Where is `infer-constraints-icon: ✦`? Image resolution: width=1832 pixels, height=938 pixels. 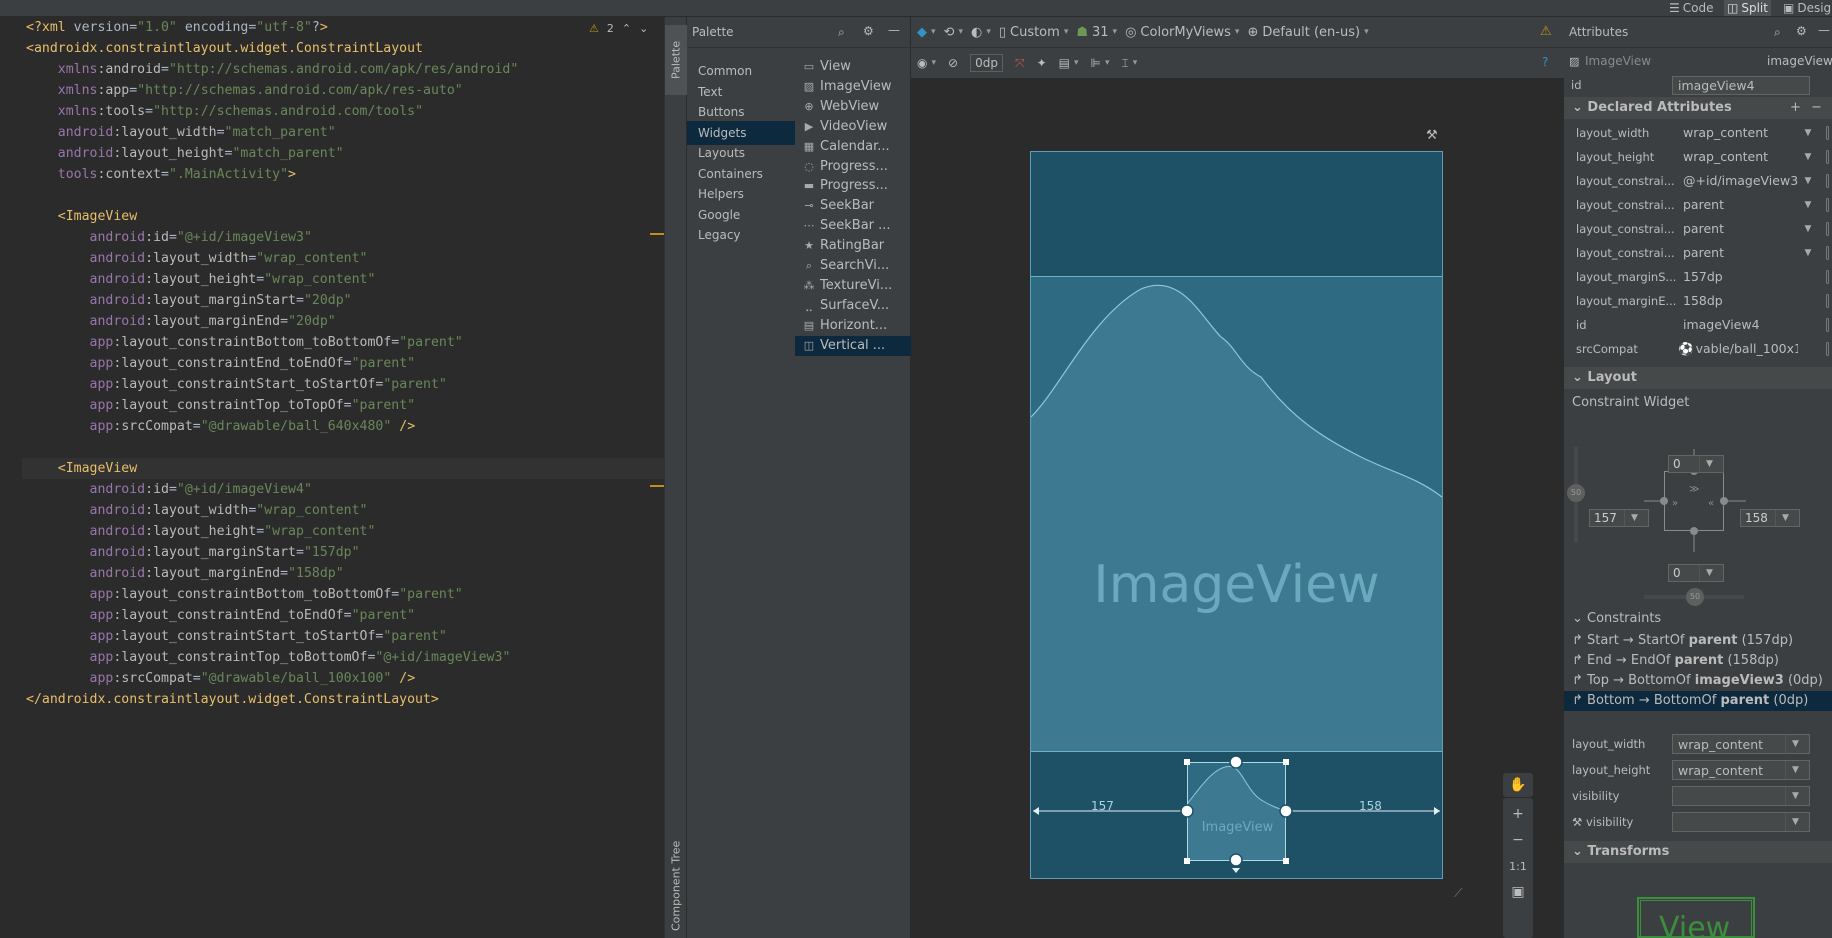
infer-constraints-icon: ✦ is located at coordinates (1042, 63).